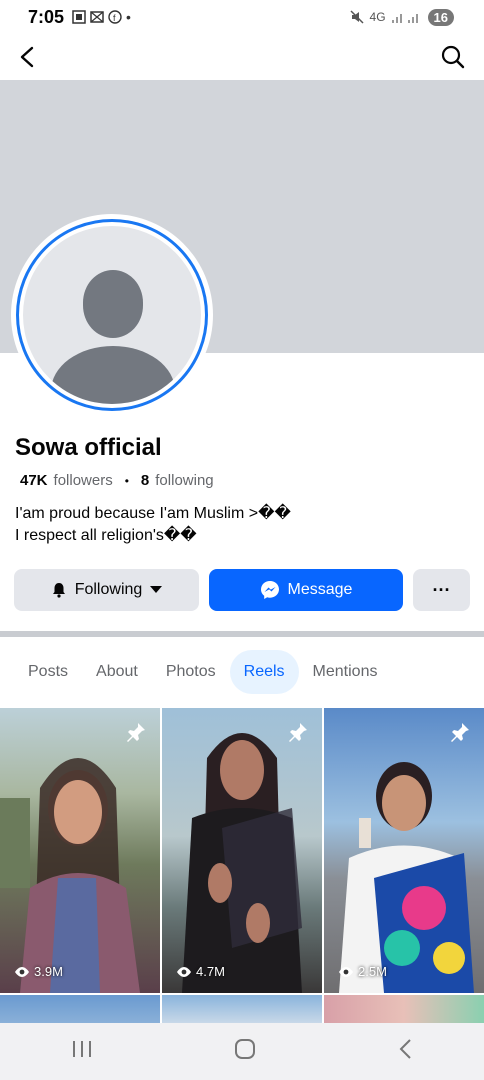 Image resolution: width=484 pixels, height=1080 pixels. I want to click on search-icon, so click(453, 57).